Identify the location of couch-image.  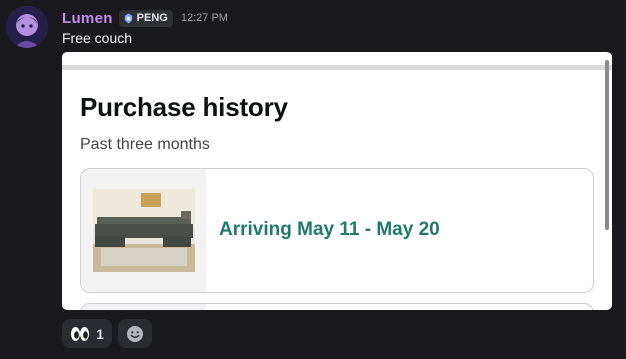
(144, 230).